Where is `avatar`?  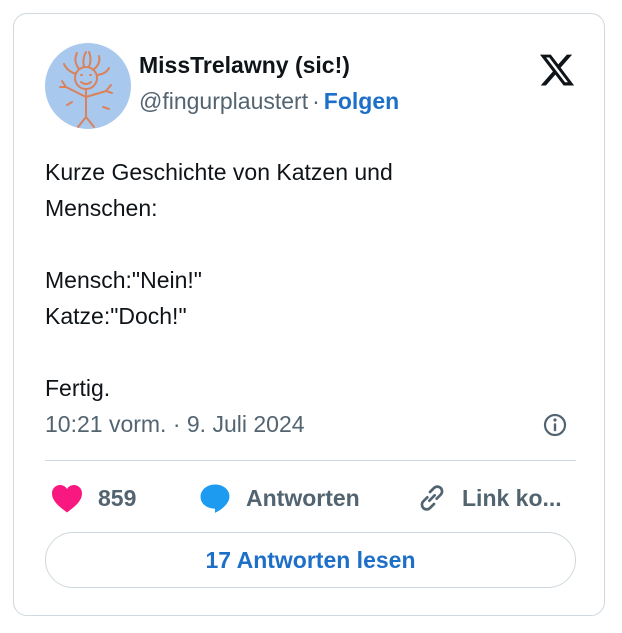
avatar is located at coordinates (88, 86).